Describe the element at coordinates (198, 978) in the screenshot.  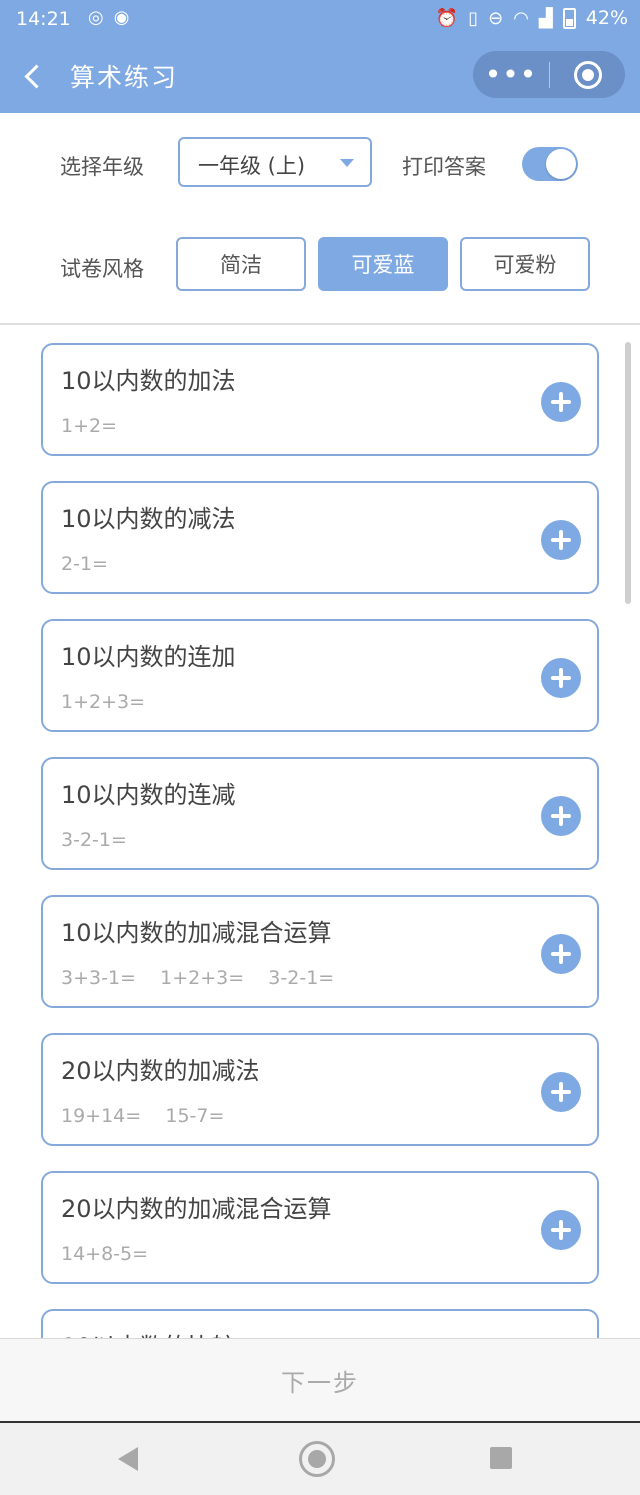
I see `exercise-example: 3+3-1= 1+2+3= 3-2-1=` at that location.